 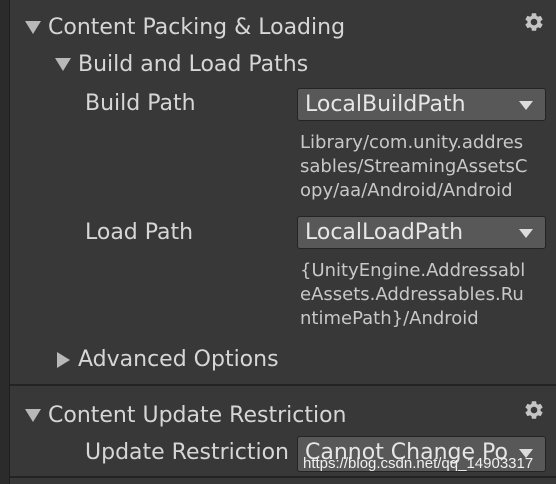 I want to click on update-restriction-label: Update Restriction, so click(x=187, y=452).